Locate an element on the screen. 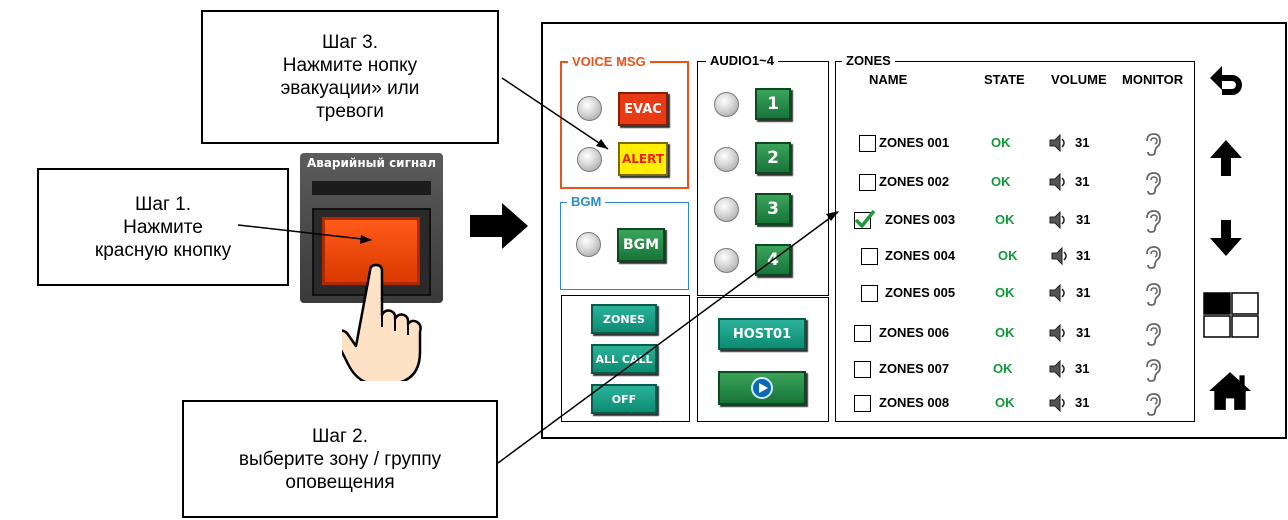  callout-step-3-line: эвакуации» или is located at coordinates (350, 88).